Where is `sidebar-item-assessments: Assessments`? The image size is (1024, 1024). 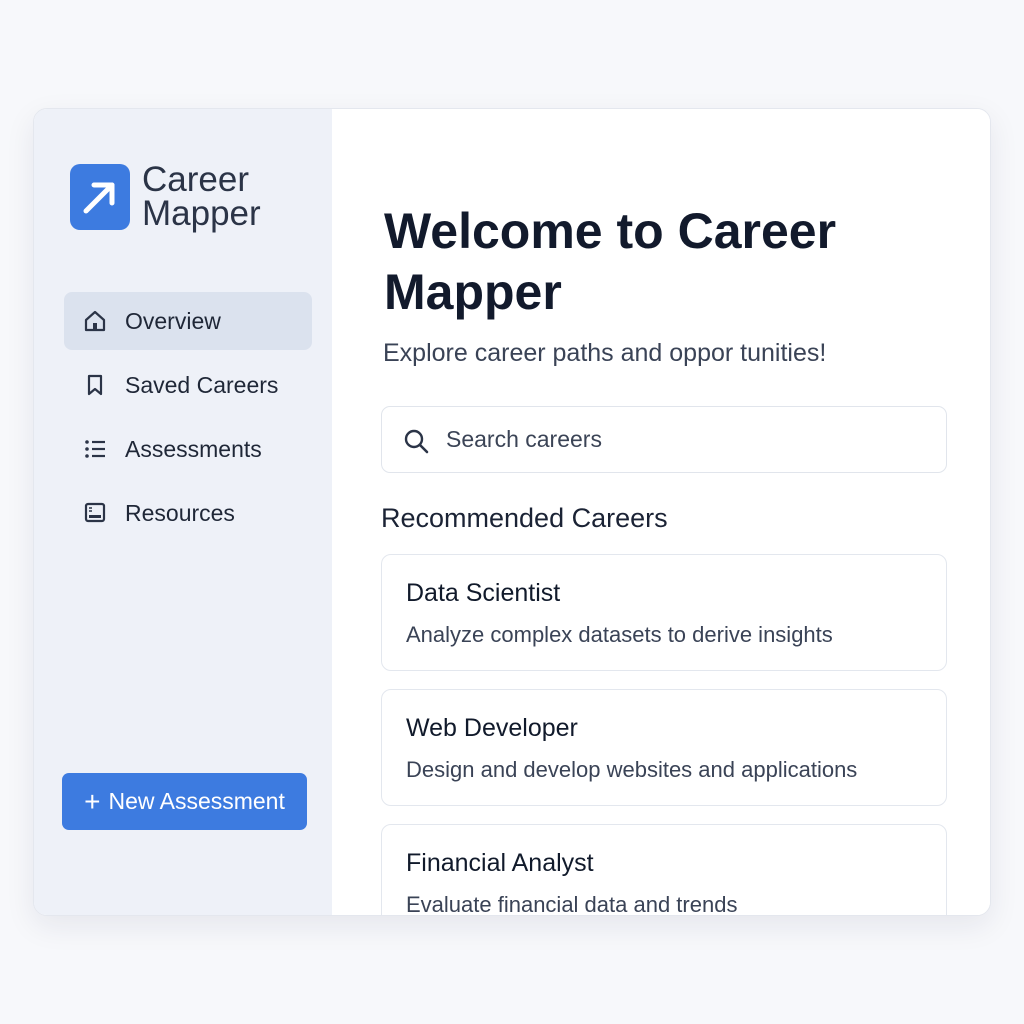
sidebar-item-assessments: Assessments is located at coordinates (188, 449).